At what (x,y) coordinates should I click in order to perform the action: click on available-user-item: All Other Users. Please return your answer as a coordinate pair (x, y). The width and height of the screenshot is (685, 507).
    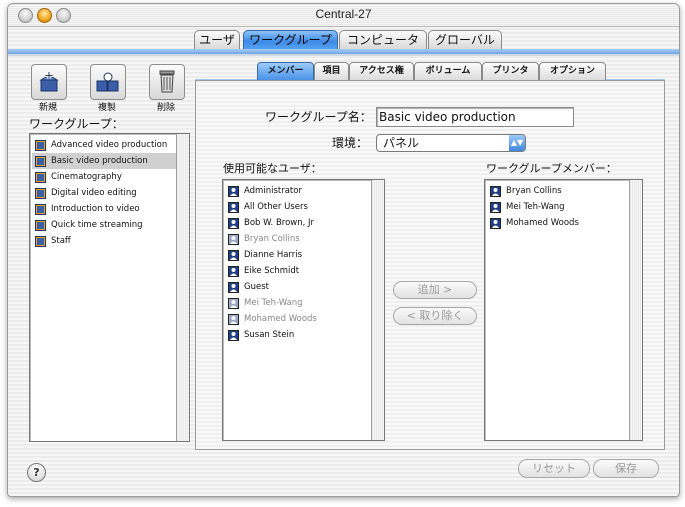
    Looking at the image, I should click on (298, 207).